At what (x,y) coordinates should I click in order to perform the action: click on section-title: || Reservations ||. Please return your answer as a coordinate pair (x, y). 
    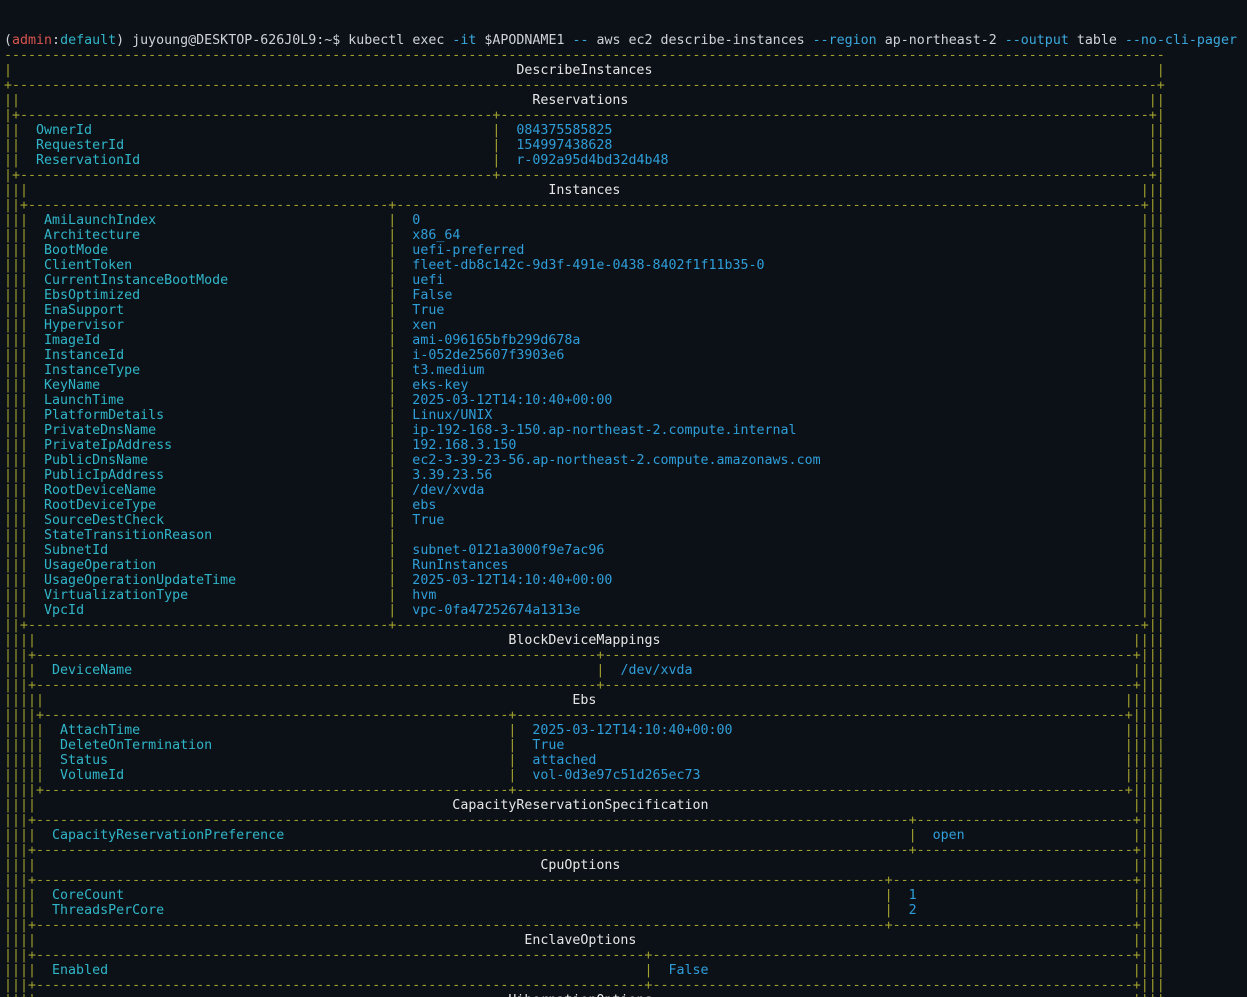
    Looking at the image, I should click on (625, 100).